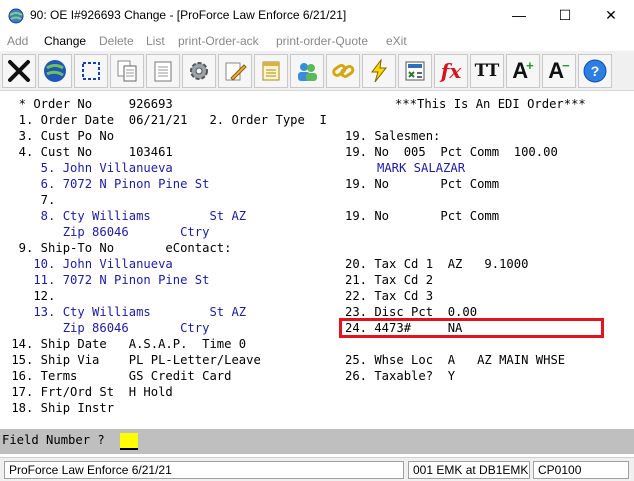 Image resolution: width=634 pixels, height=481 pixels. I want to click on cust-no-line: 4. Cust No 103461, so click(88, 152).